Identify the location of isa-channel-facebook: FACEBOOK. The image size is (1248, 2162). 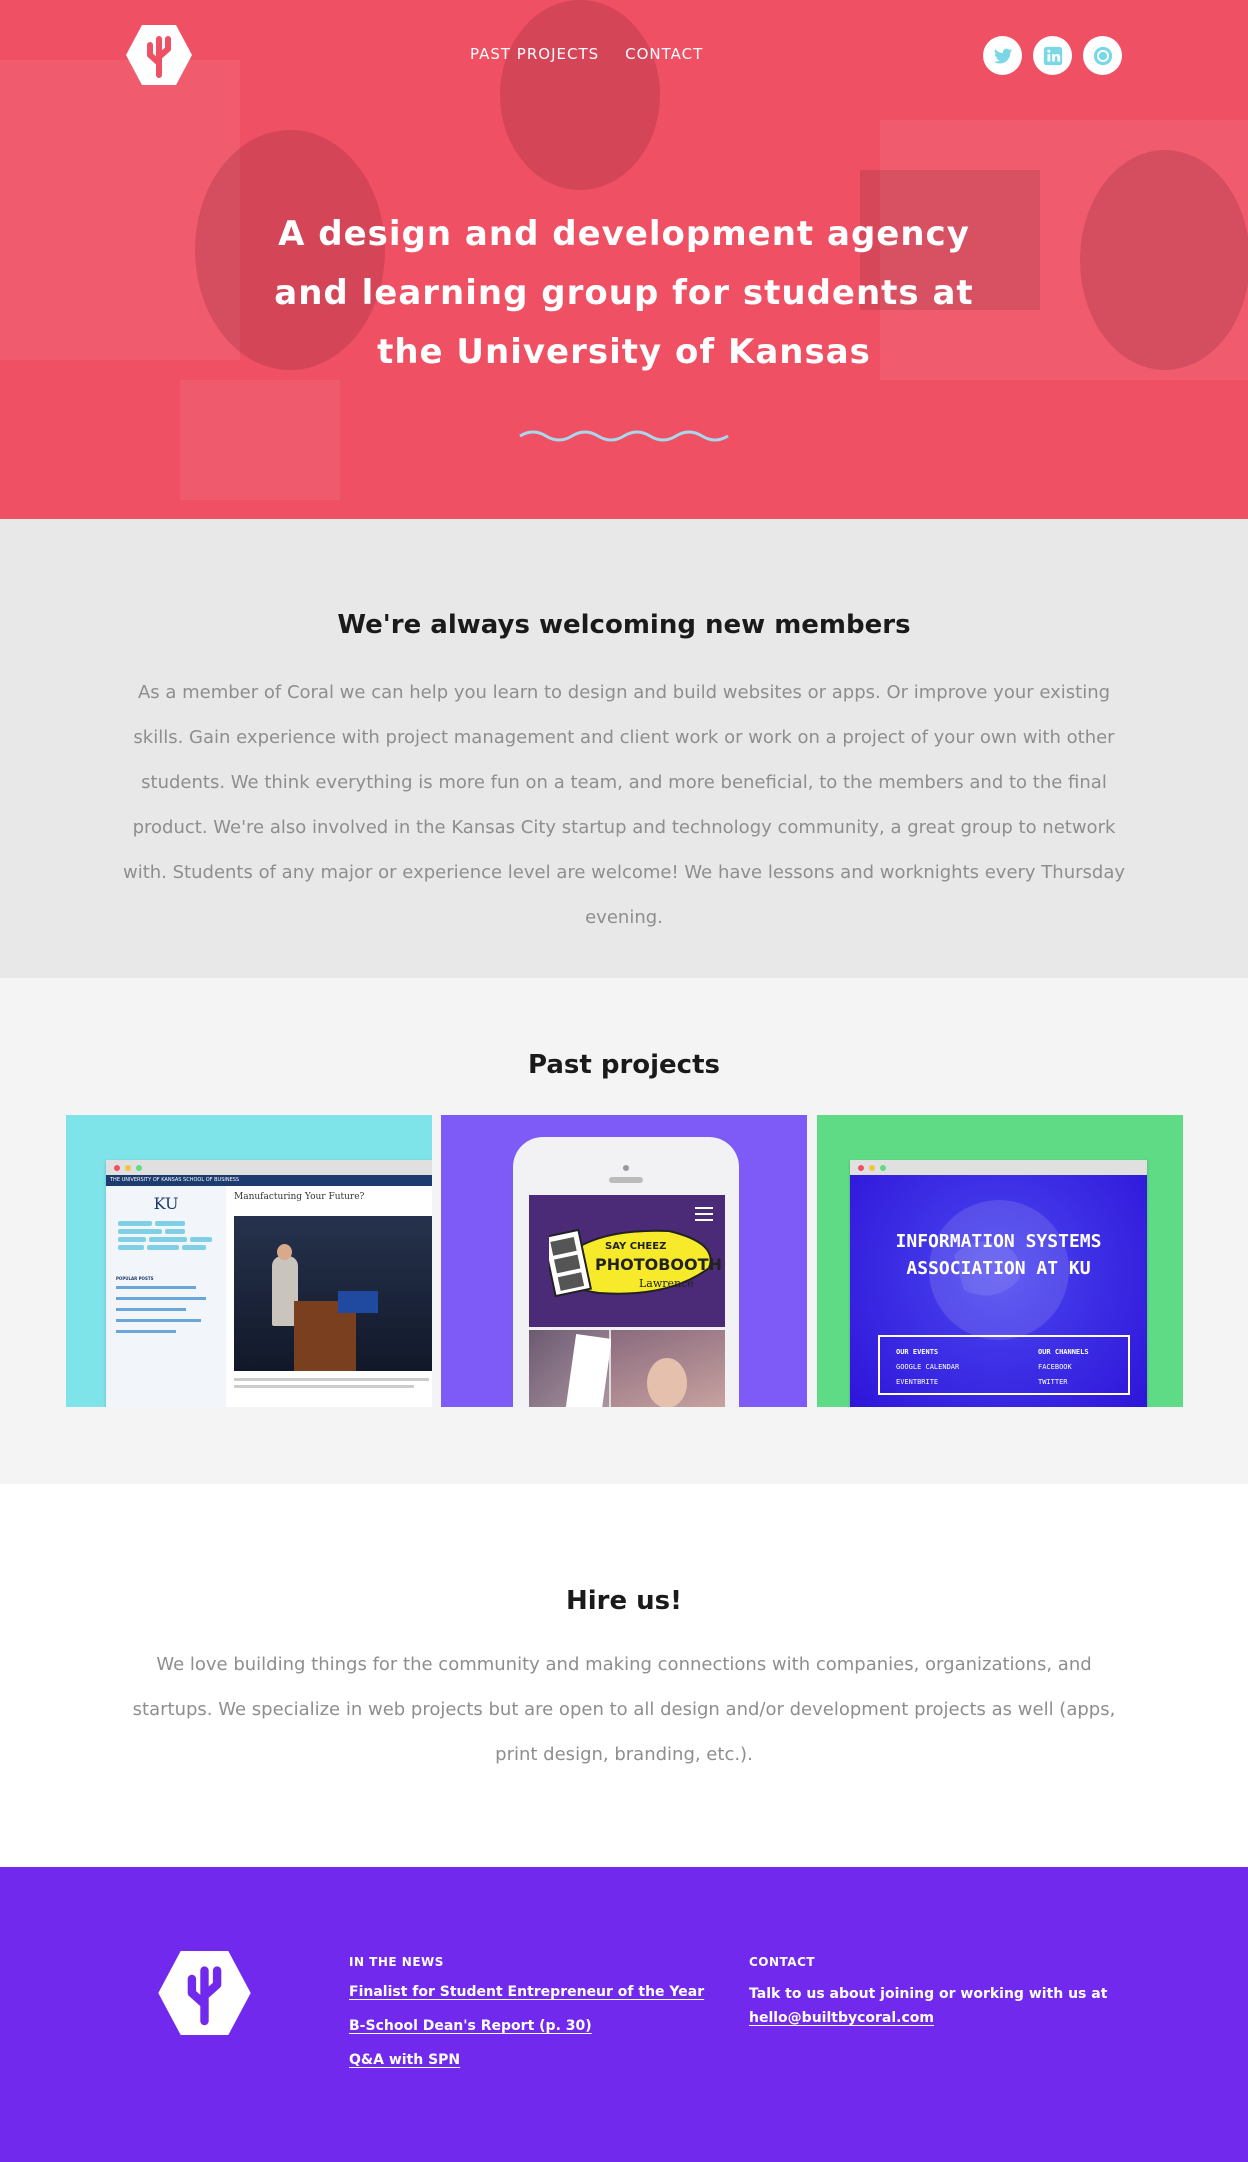
(1055, 1367).